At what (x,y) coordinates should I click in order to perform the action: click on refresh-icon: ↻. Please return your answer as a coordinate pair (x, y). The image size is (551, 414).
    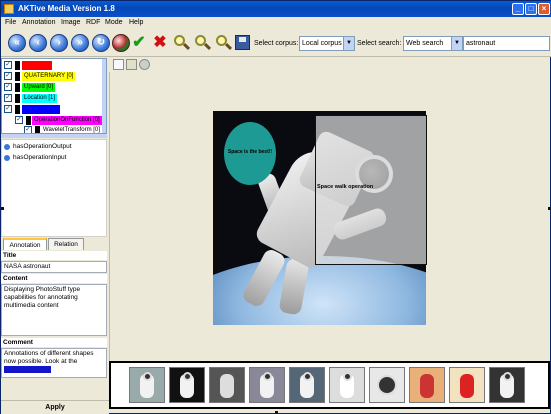
    Looking at the image, I should click on (101, 43).